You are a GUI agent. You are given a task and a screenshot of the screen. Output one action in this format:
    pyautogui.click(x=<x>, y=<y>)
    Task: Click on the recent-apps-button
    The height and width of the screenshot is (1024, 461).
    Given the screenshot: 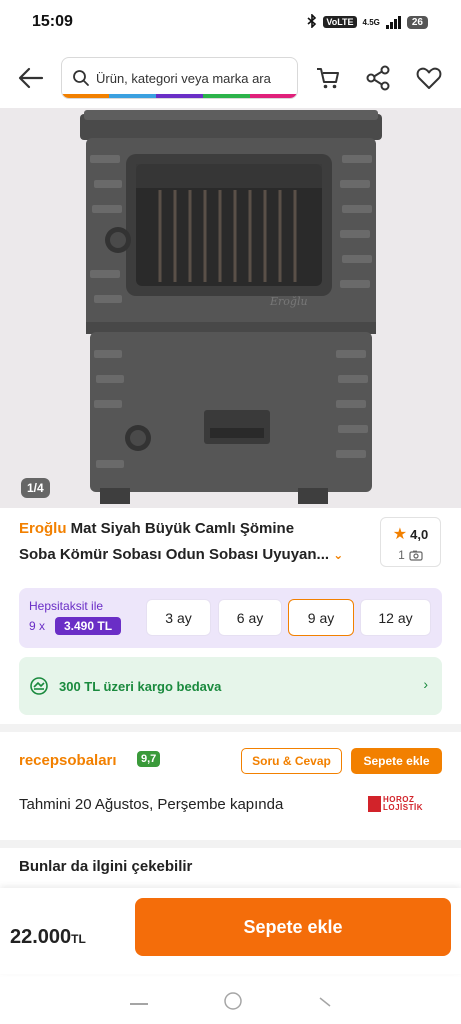 What is the action you would take?
    pyautogui.click(x=138, y=1003)
    